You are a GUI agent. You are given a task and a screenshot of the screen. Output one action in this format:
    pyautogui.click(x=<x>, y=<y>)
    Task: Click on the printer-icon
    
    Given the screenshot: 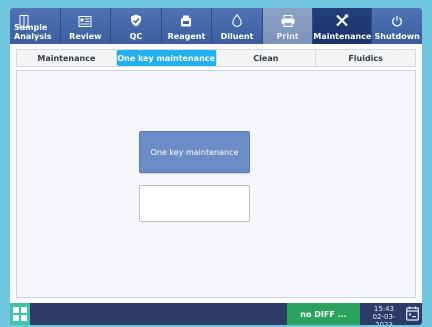 What is the action you would take?
    pyautogui.click(x=288, y=21)
    